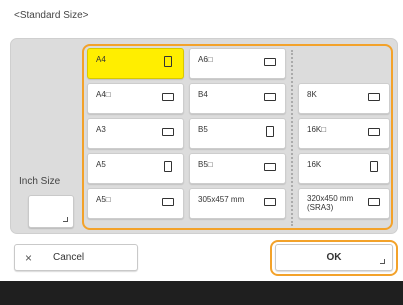 The height and width of the screenshot is (305, 403). Describe the element at coordinates (344, 168) in the screenshot. I see `paper-size-16k: 16K` at that location.